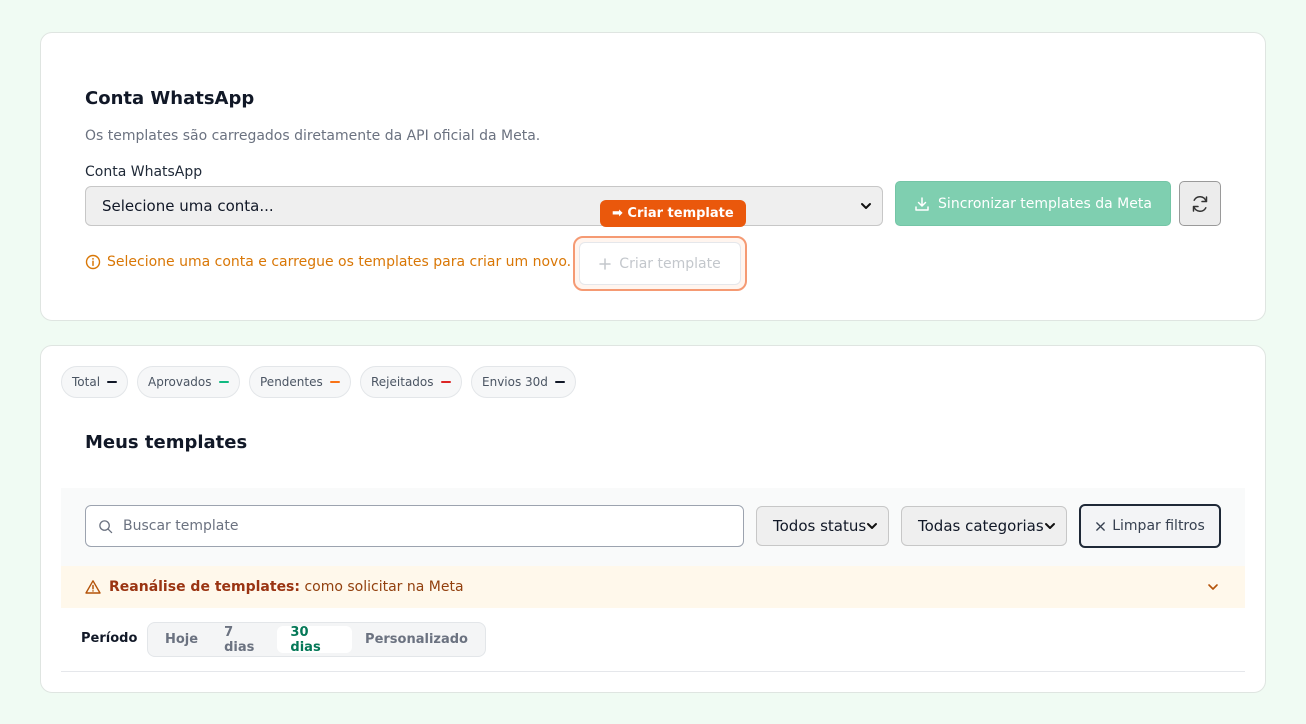 The image size is (1306, 724). I want to click on status-filter-select: Todos status, so click(822, 526).